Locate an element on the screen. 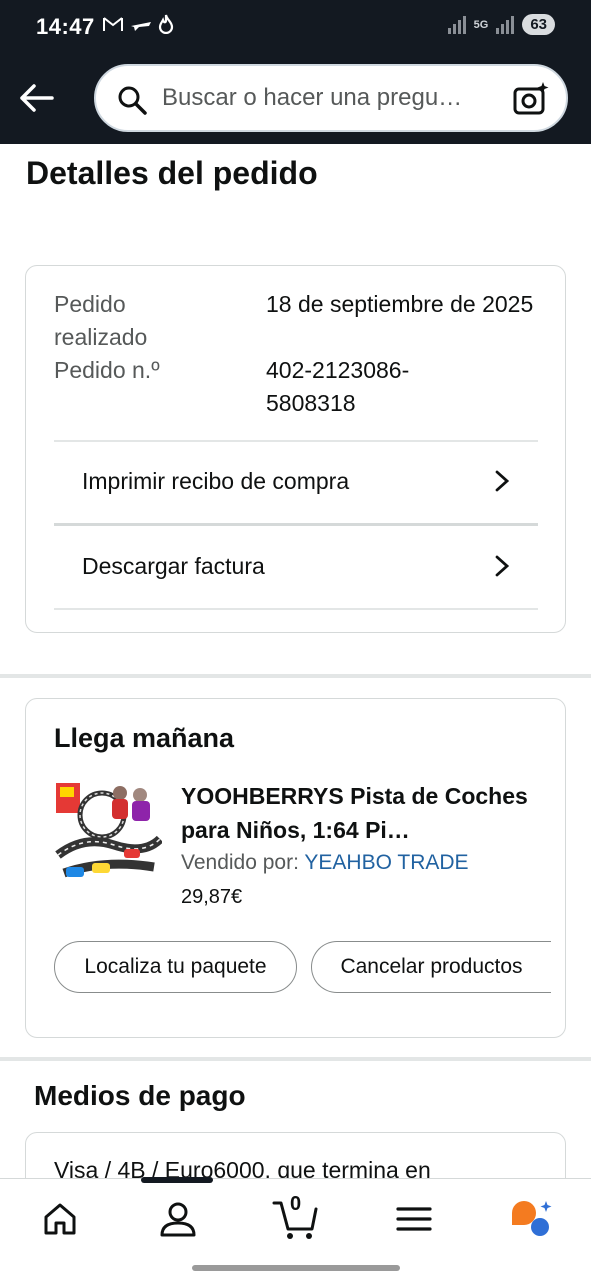 Image resolution: width=591 pixels, height=1281 pixels. airplane-icon is located at coordinates (141, 26).